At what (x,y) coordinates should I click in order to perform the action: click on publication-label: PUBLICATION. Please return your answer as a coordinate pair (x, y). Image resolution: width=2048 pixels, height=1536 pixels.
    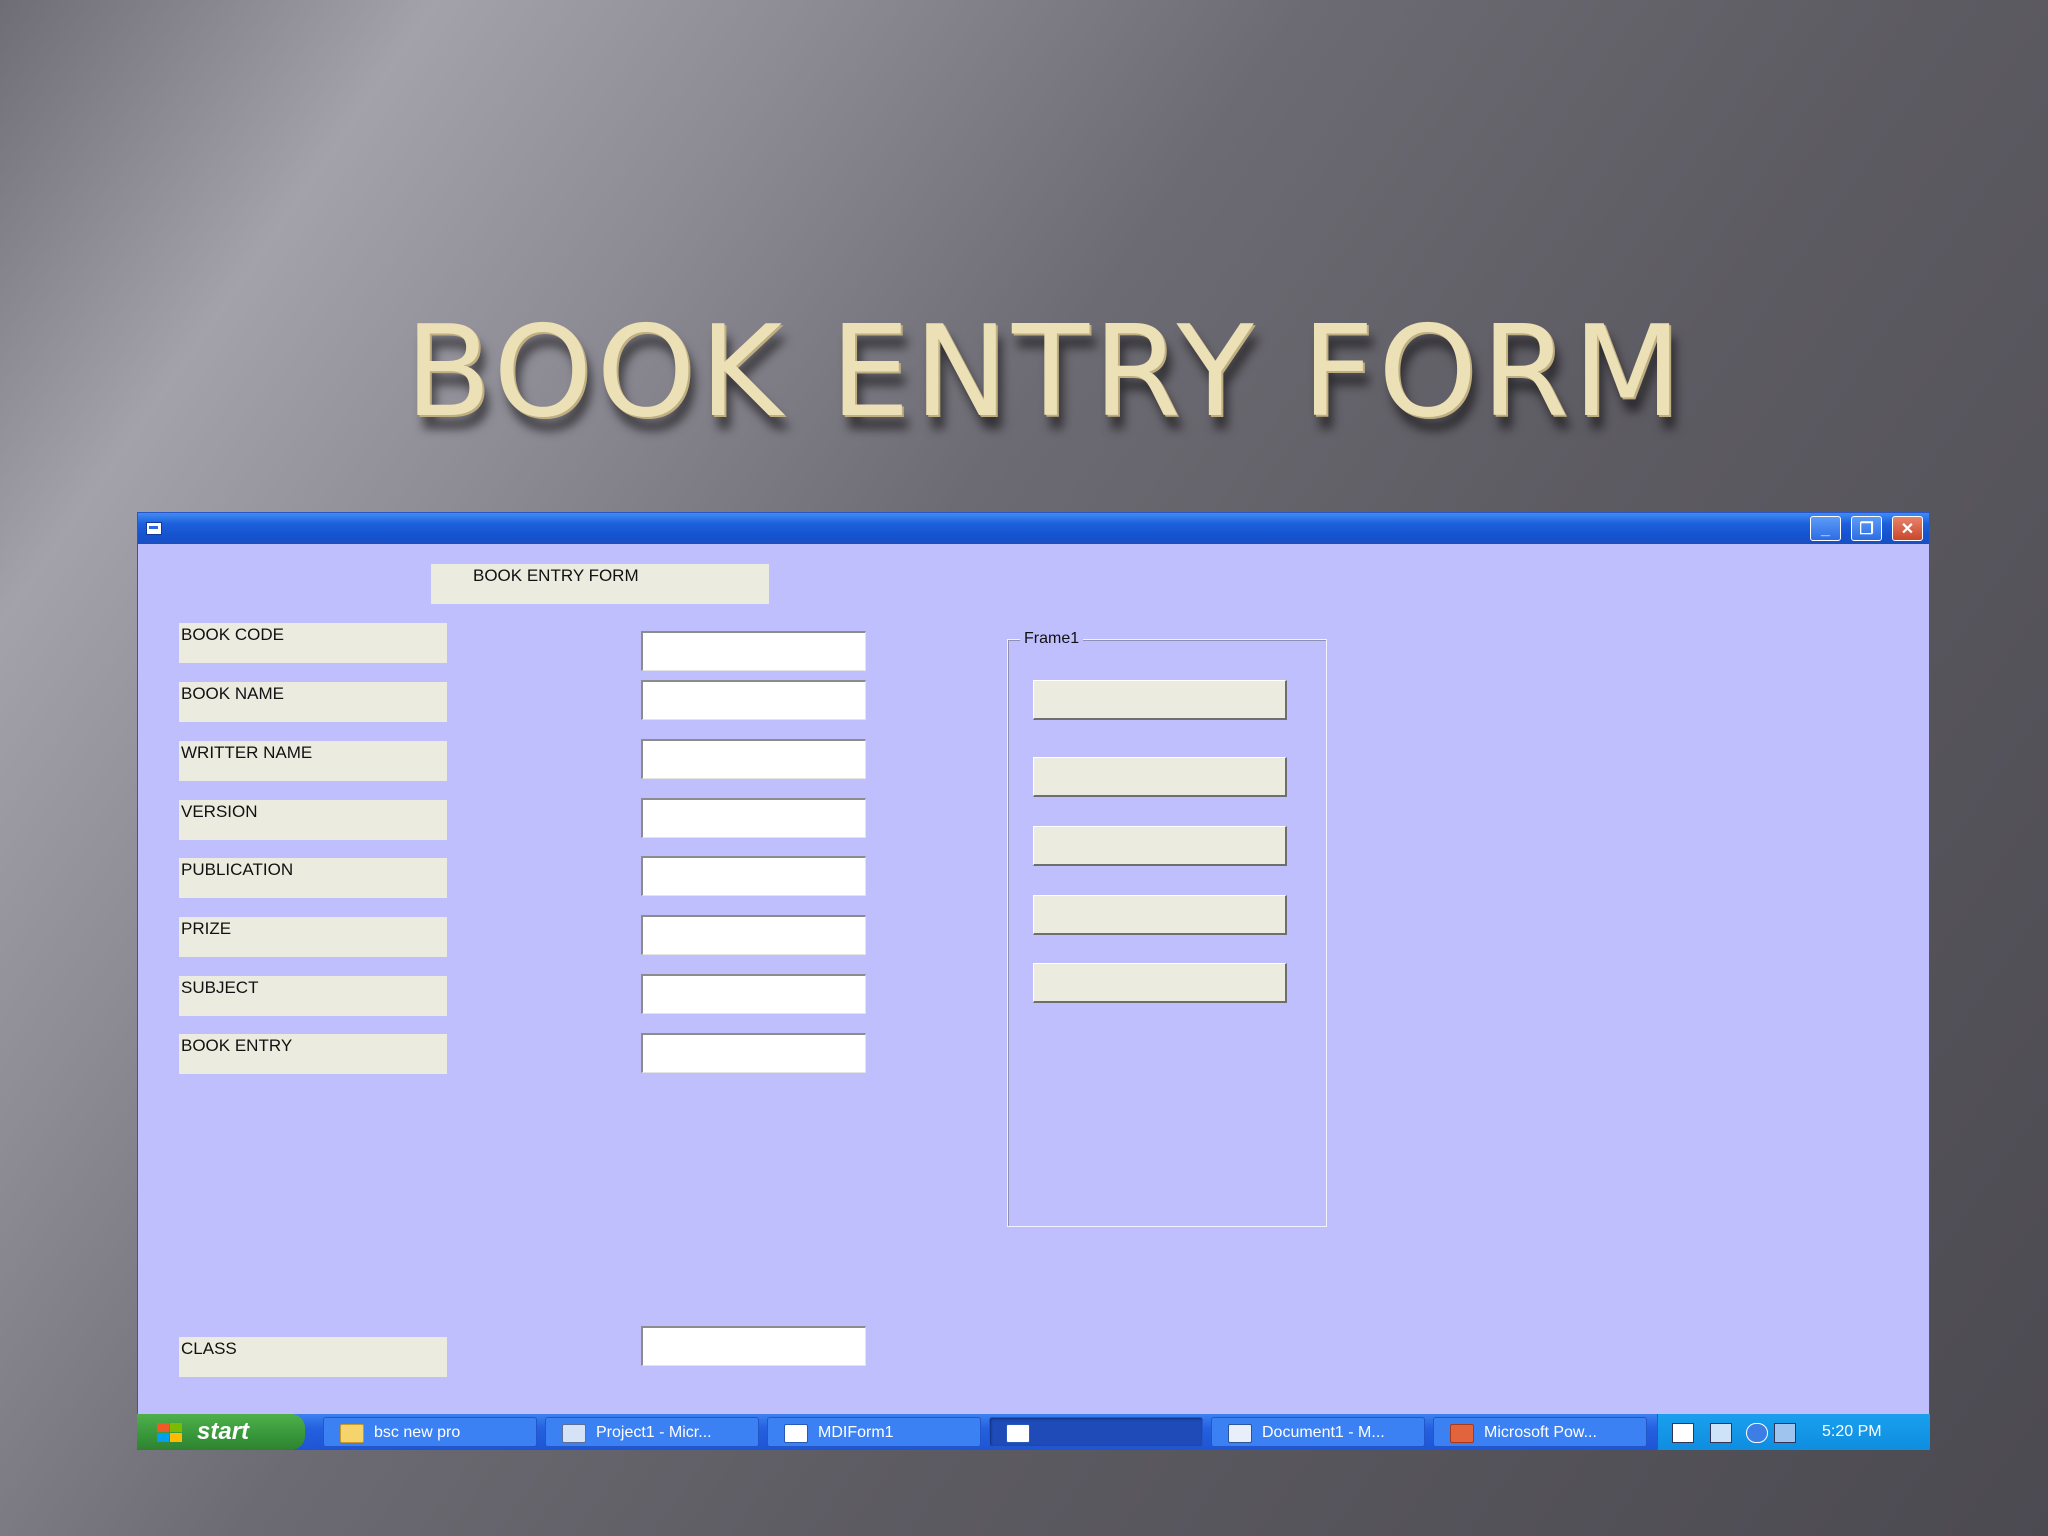
    Looking at the image, I should click on (313, 878).